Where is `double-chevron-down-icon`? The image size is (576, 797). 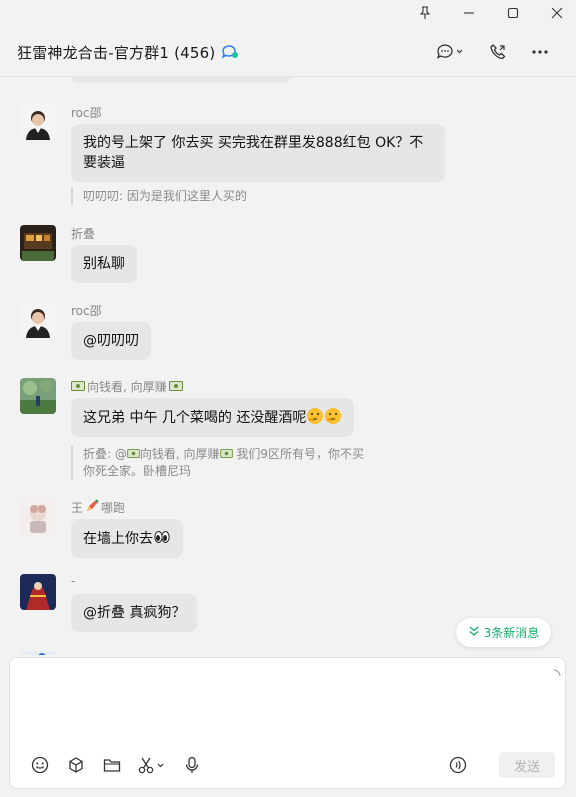 double-chevron-down-icon is located at coordinates (474, 632).